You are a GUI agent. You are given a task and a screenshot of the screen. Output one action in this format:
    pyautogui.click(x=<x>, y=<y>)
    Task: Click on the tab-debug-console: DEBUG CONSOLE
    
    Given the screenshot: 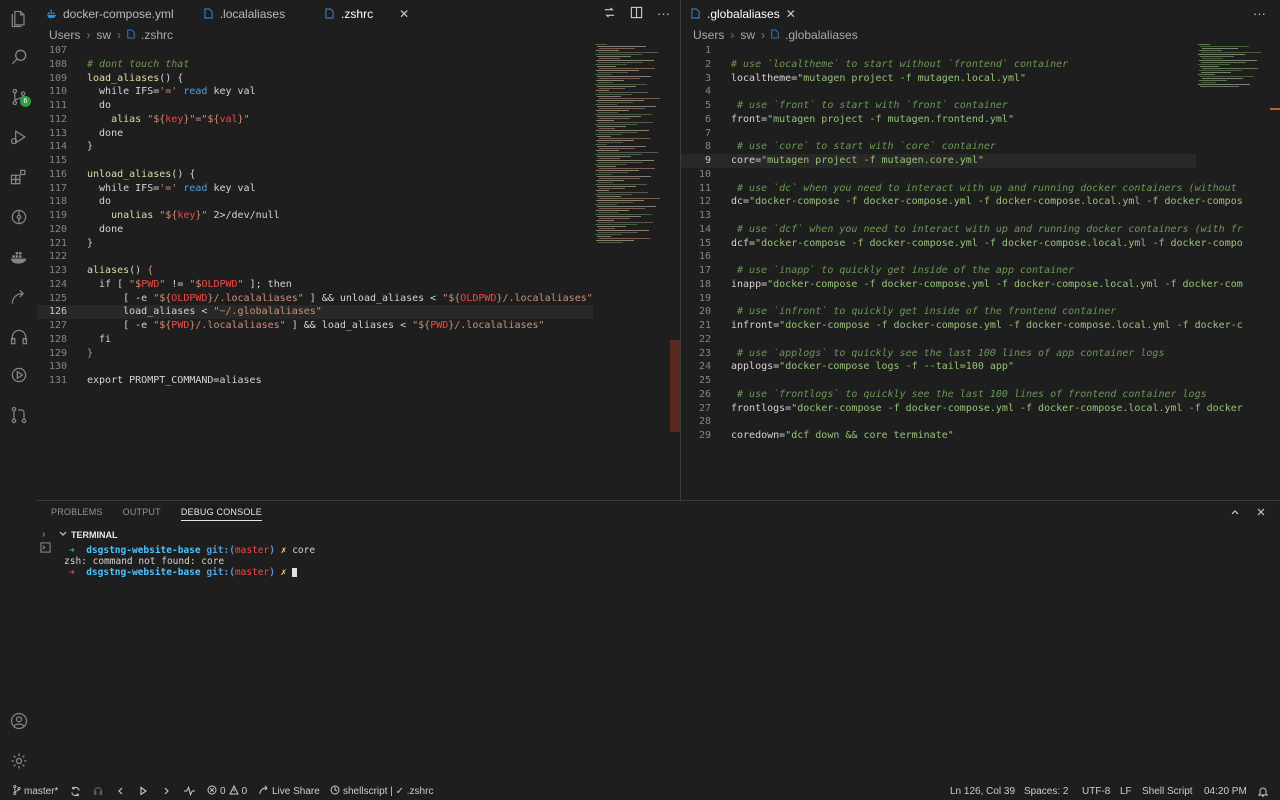 What is the action you would take?
    pyautogui.click(x=221, y=514)
    